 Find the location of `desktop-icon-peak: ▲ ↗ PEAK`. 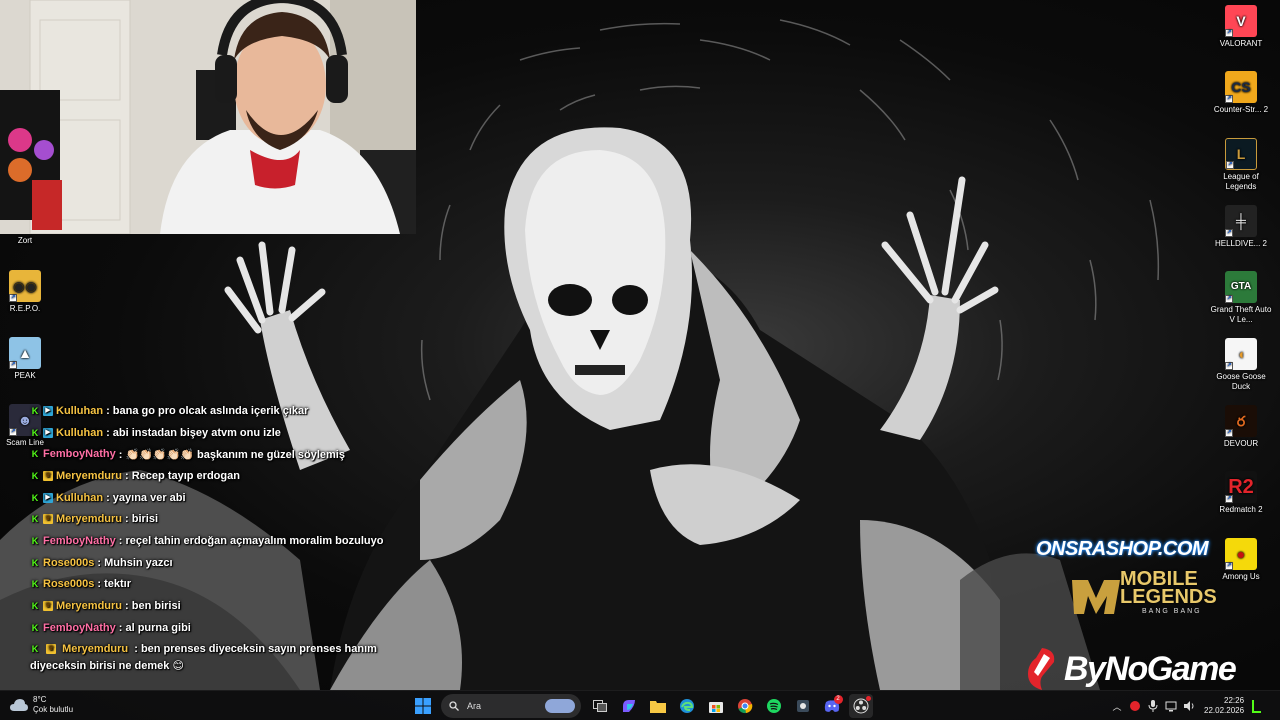

desktop-icon-peak: ▲ ↗ PEAK is located at coordinates (28, 359).